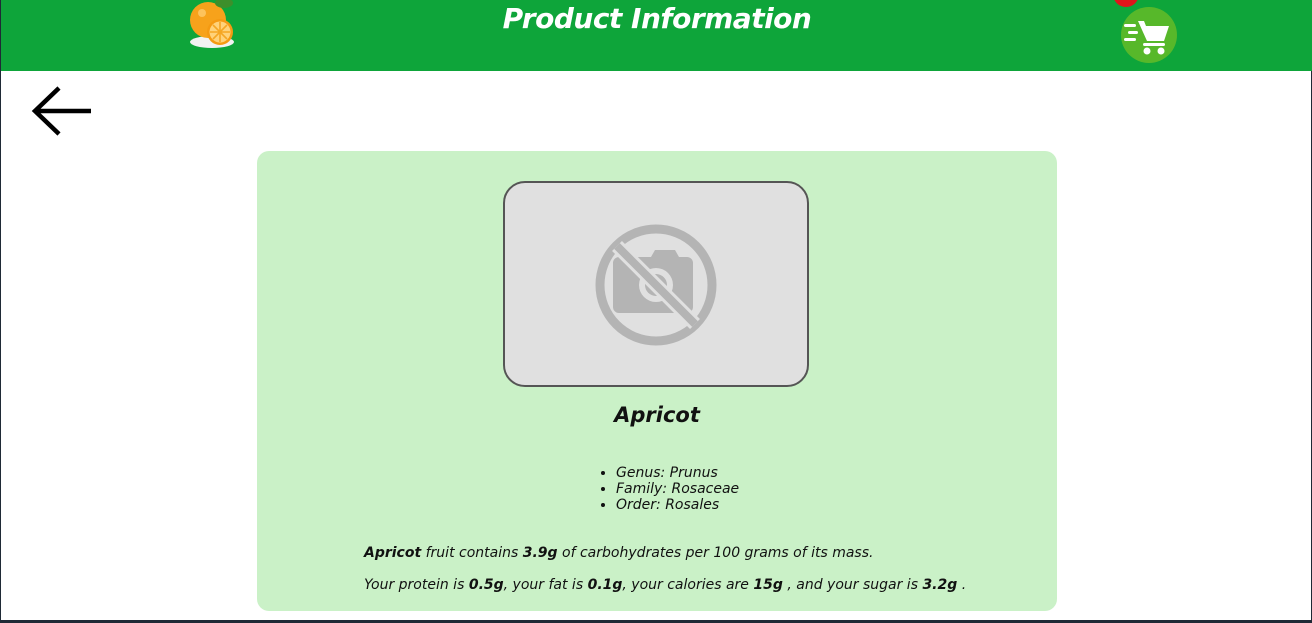 The width and height of the screenshot is (1312, 623). What do you see at coordinates (393, 553) in the screenshot?
I see `fruit-name-inline: Apricot` at bounding box center [393, 553].